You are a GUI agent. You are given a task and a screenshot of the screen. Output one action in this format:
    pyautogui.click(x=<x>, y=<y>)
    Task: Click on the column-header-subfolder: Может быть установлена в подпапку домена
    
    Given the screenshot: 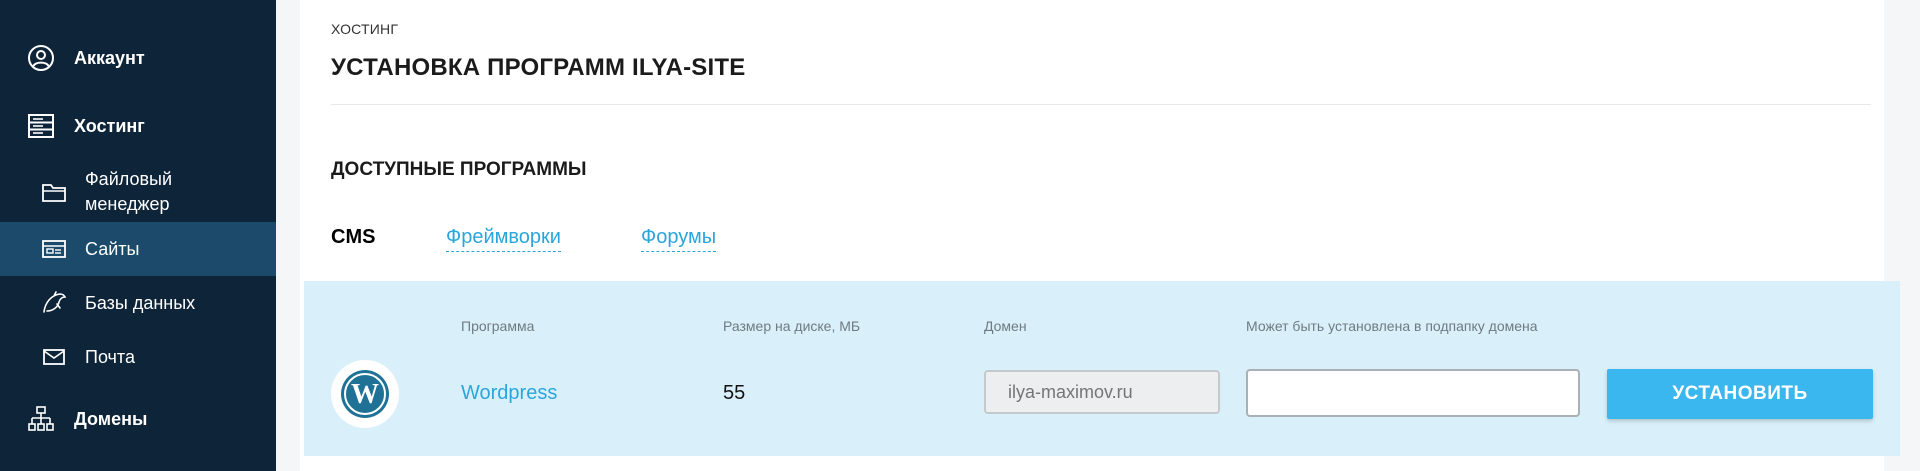 What is the action you would take?
    pyautogui.click(x=1392, y=326)
    